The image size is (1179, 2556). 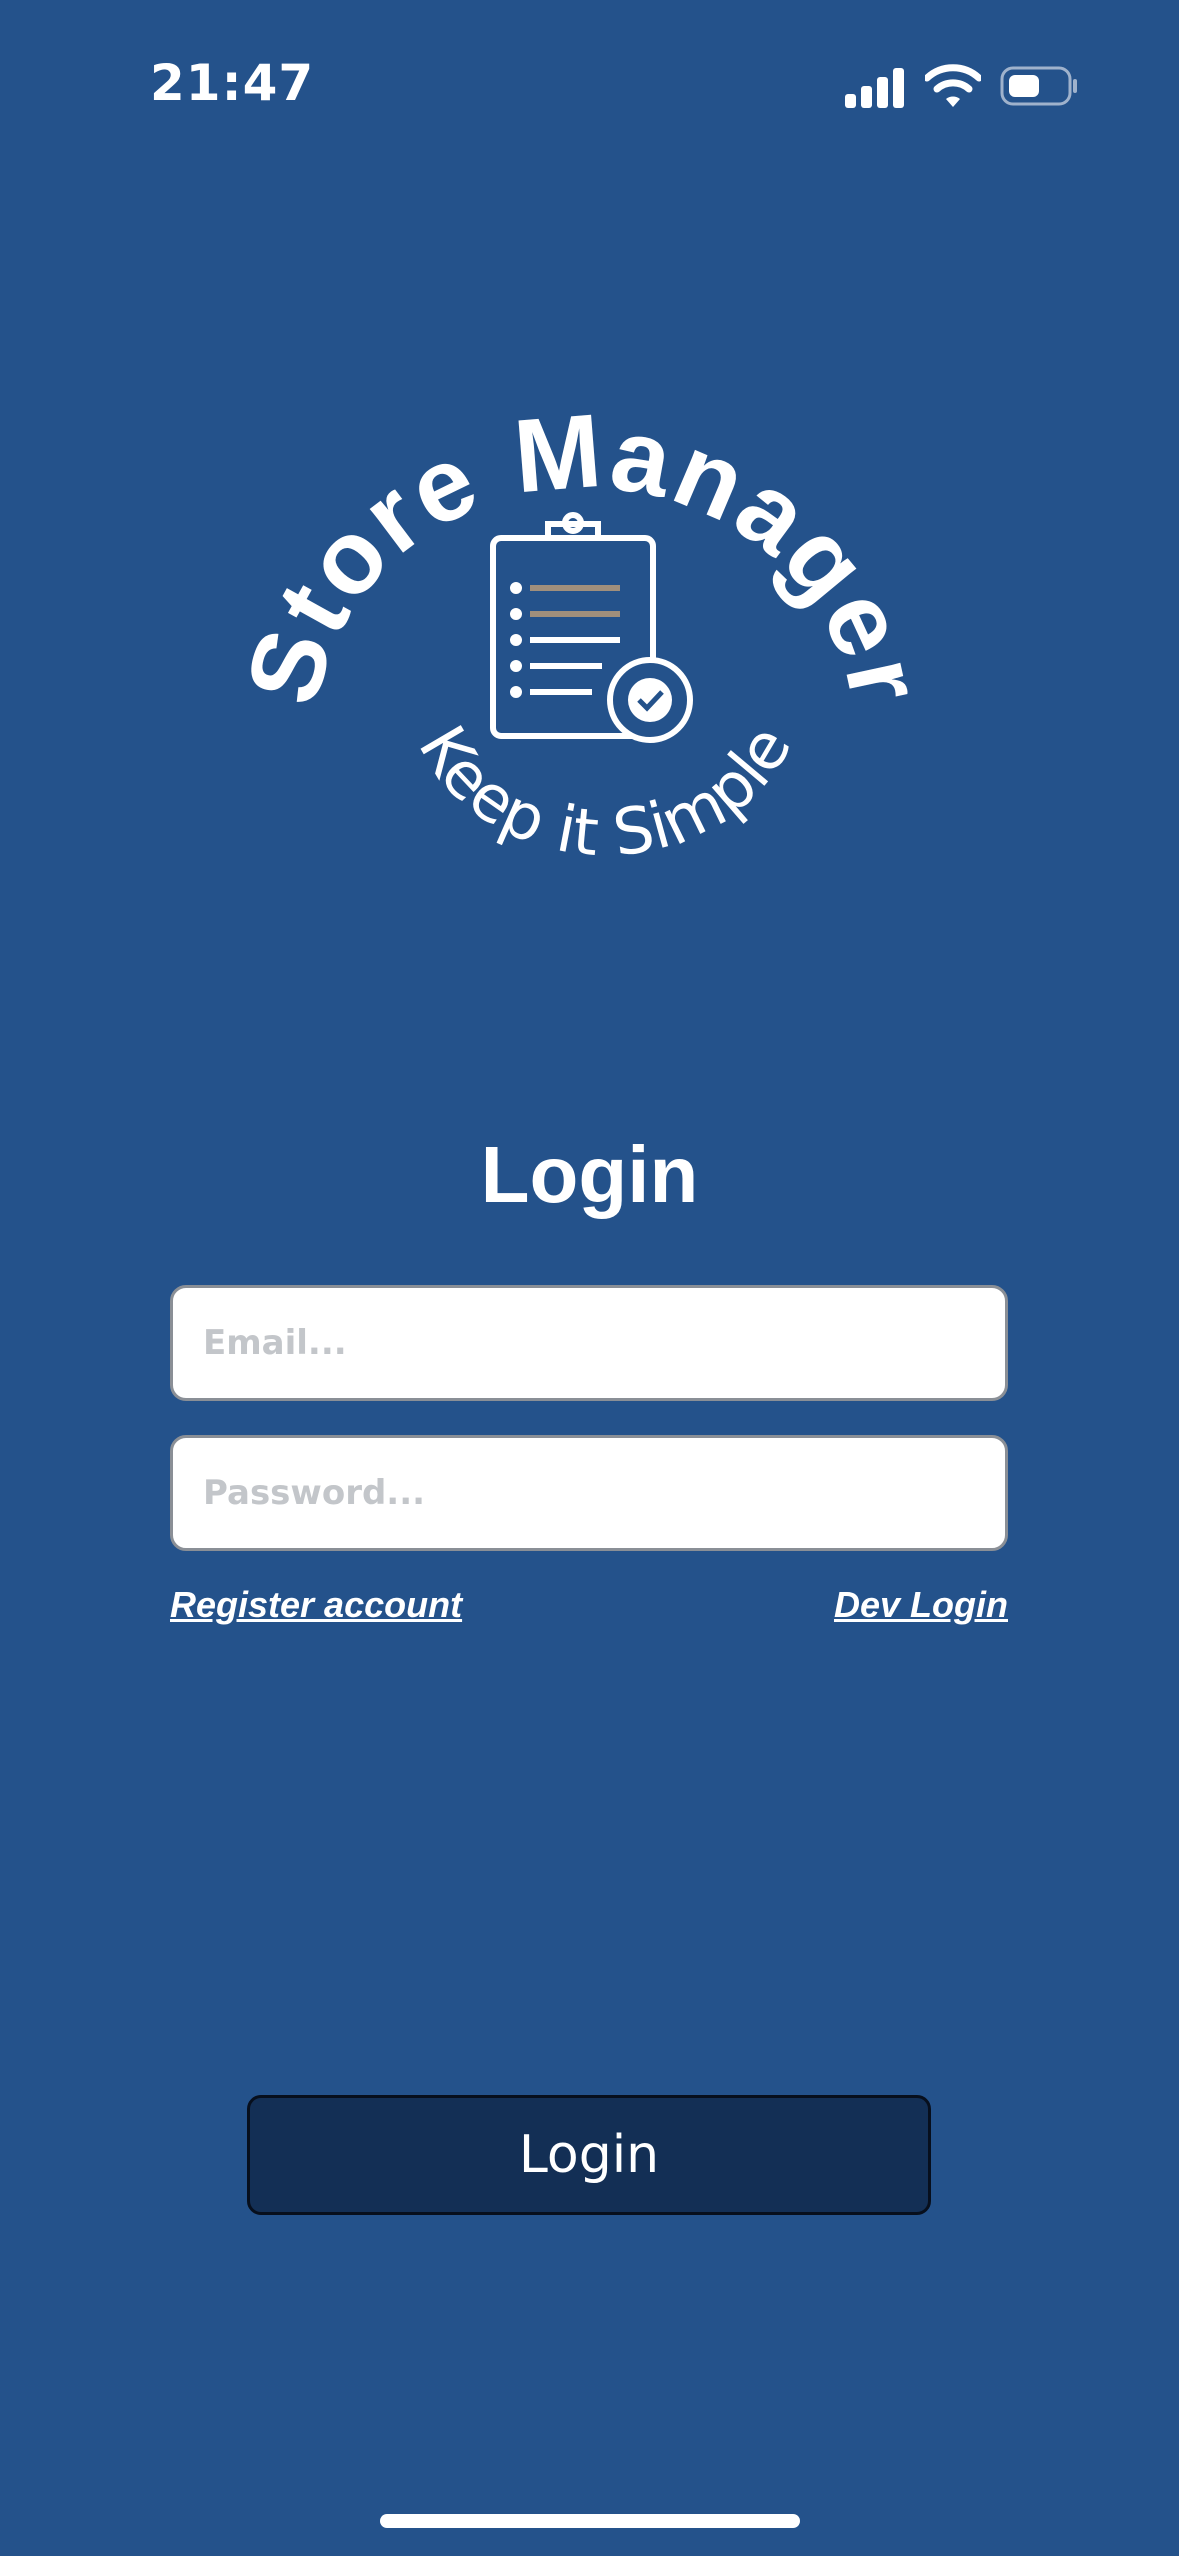 What do you see at coordinates (589, 85) in the screenshot?
I see `status-bar: 21:47` at bounding box center [589, 85].